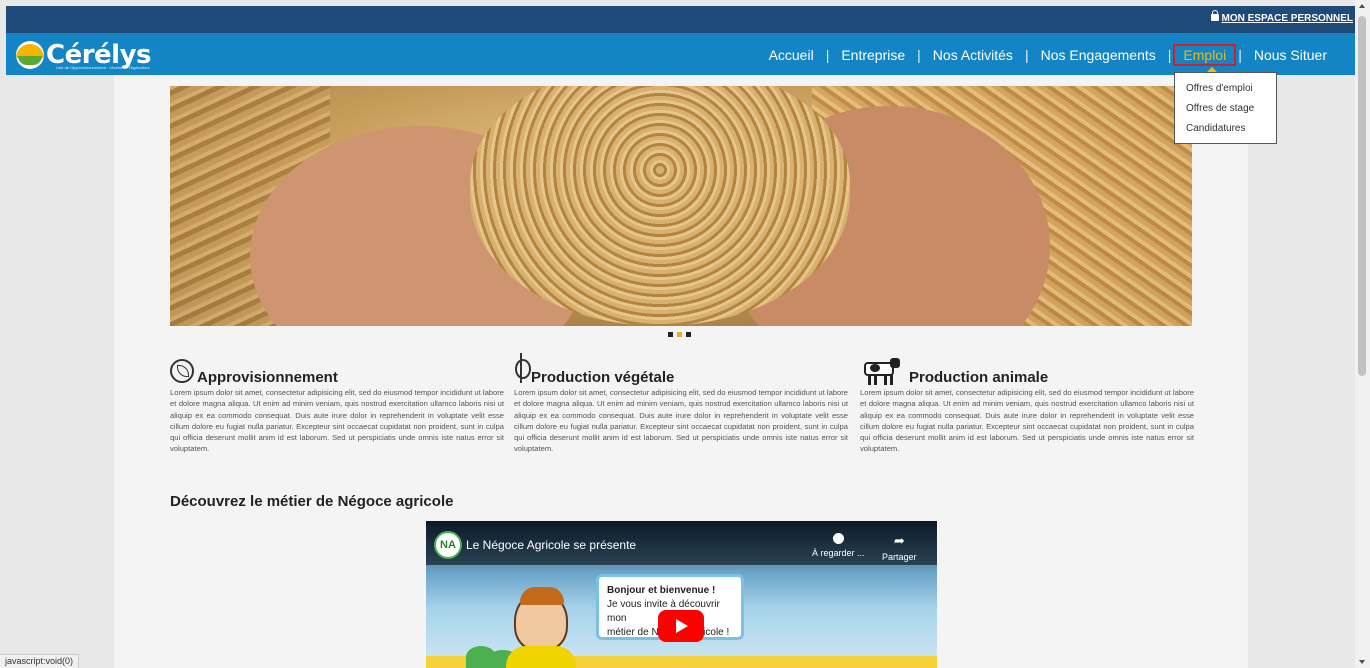 This screenshot has height=668, width=1370. Describe the element at coordinates (899, 540) in the screenshot. I see `share-arrow-icon: ➦` at that location.